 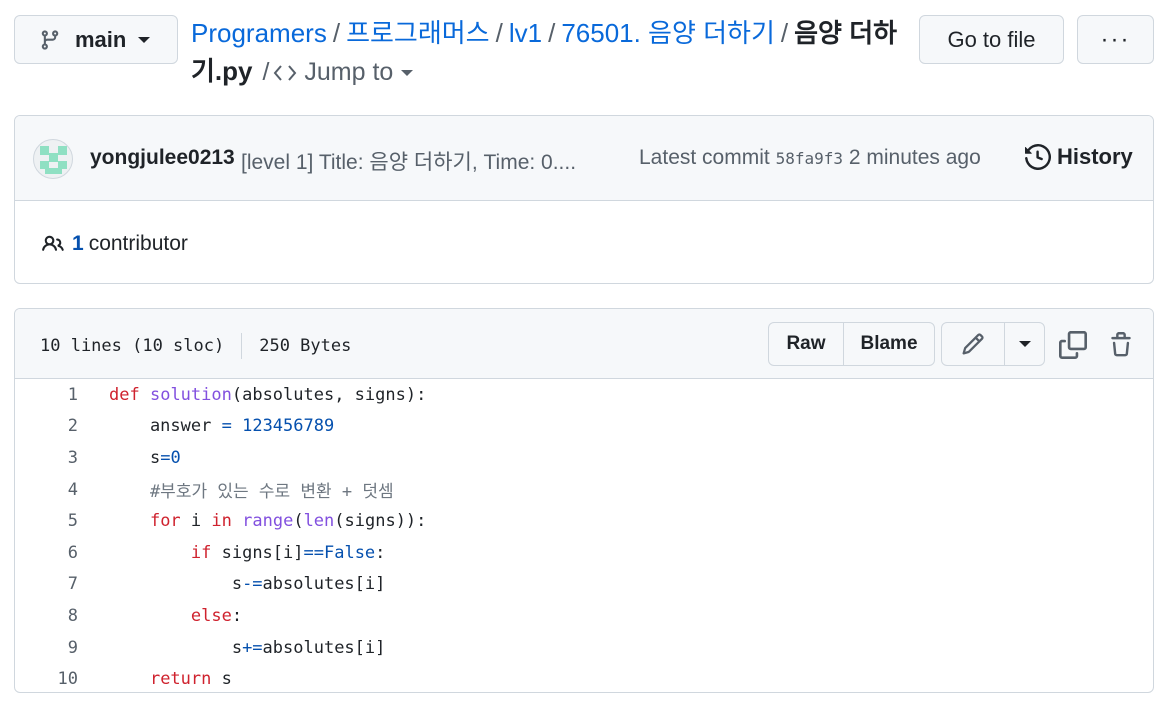 What do you see at coordinates (46, 426) in the screenshot?
I see `line-number: 2` at bounding box center [46, 426].